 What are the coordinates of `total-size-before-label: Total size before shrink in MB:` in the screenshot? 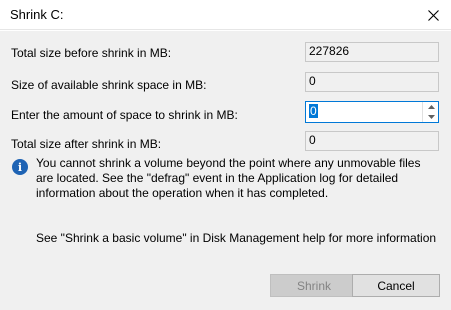 It's located at (91, 53).